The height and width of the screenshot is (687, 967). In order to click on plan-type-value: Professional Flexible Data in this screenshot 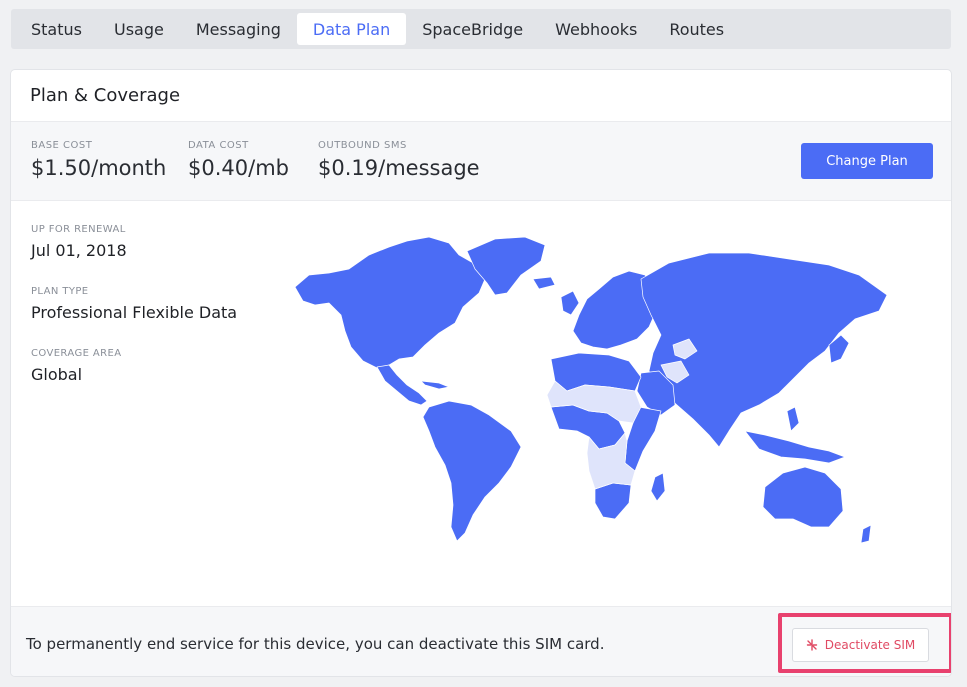, I will do `click(134, 312)`.